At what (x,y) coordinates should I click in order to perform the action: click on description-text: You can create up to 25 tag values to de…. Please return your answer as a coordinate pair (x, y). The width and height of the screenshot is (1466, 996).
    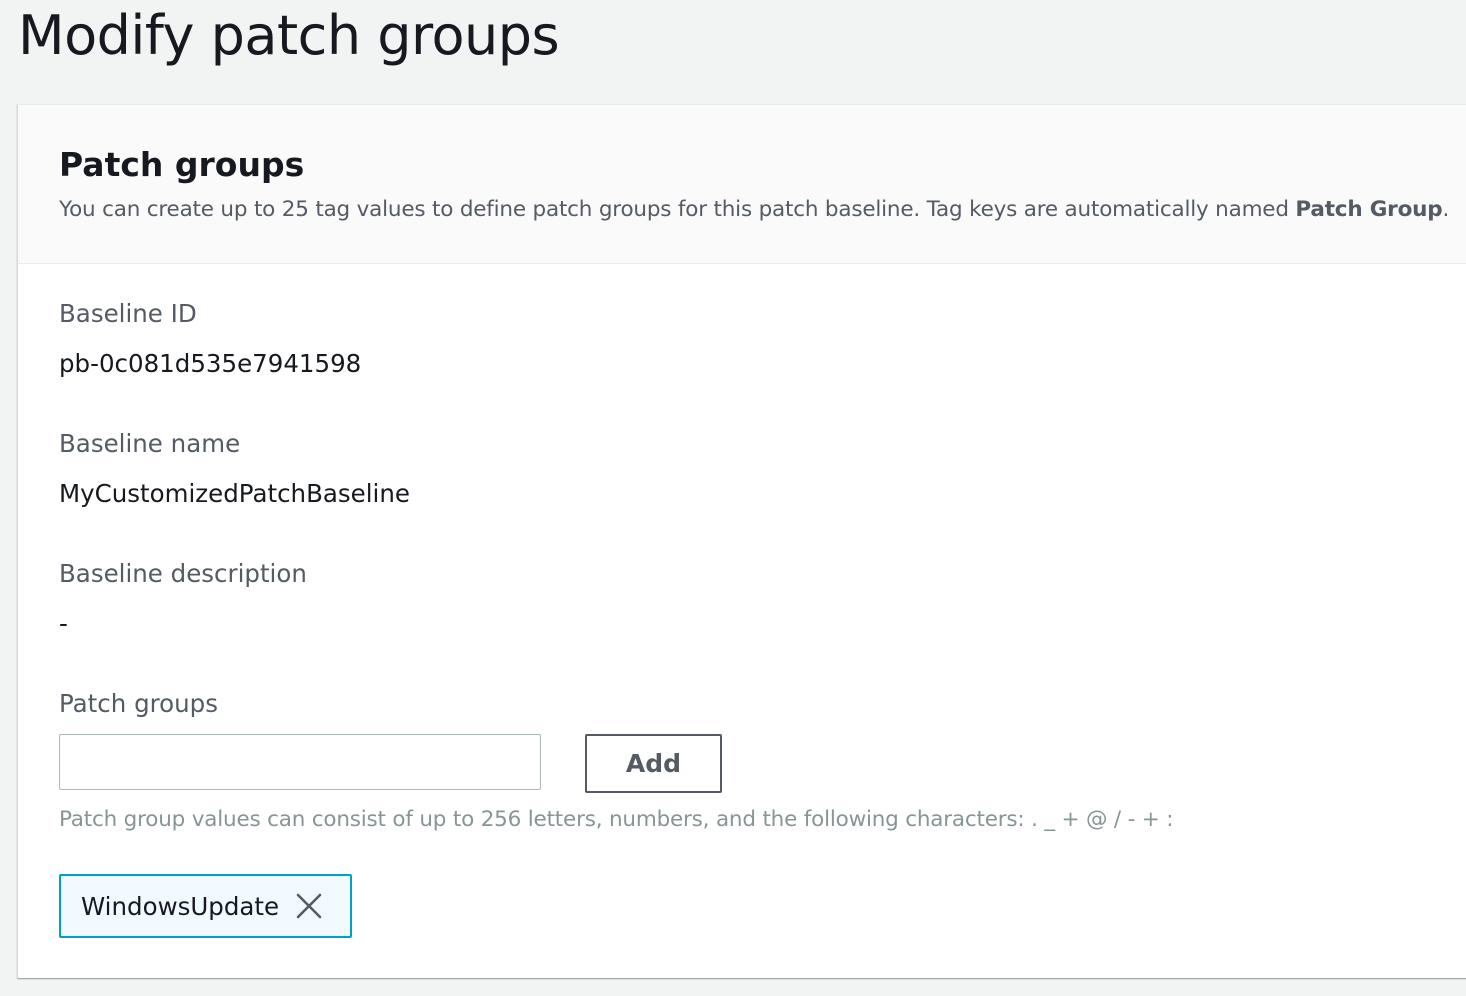
    Looking at the image, I should click on (677, 209).